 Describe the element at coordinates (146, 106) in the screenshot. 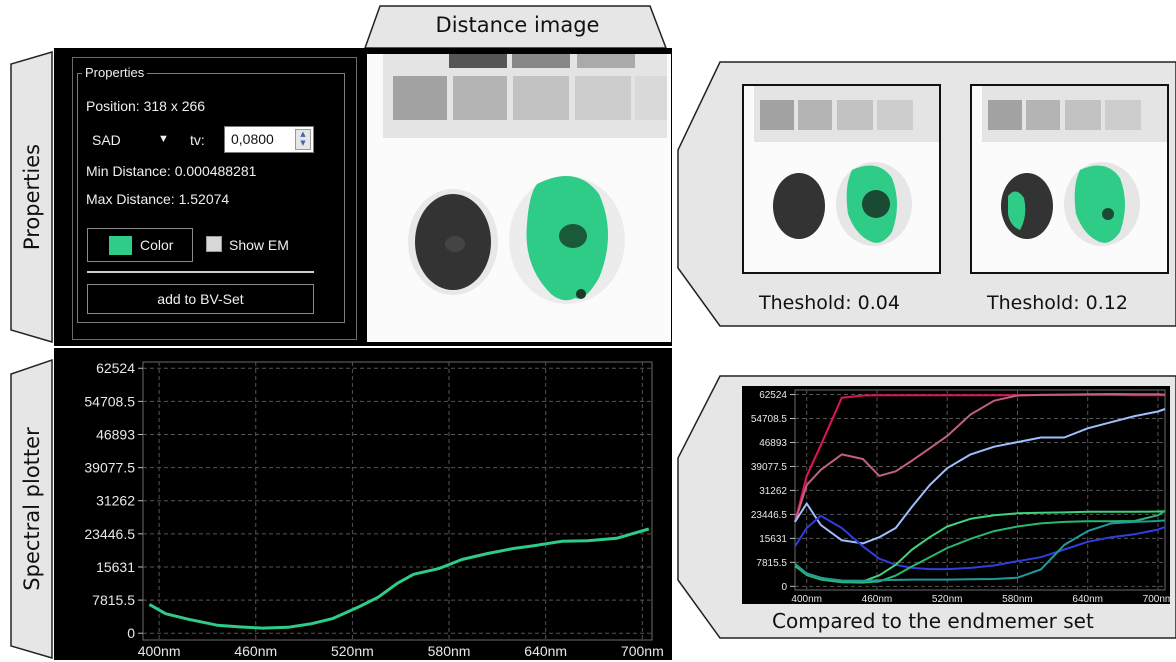

I see `position-readout: Position: 318 x 266` at that location.